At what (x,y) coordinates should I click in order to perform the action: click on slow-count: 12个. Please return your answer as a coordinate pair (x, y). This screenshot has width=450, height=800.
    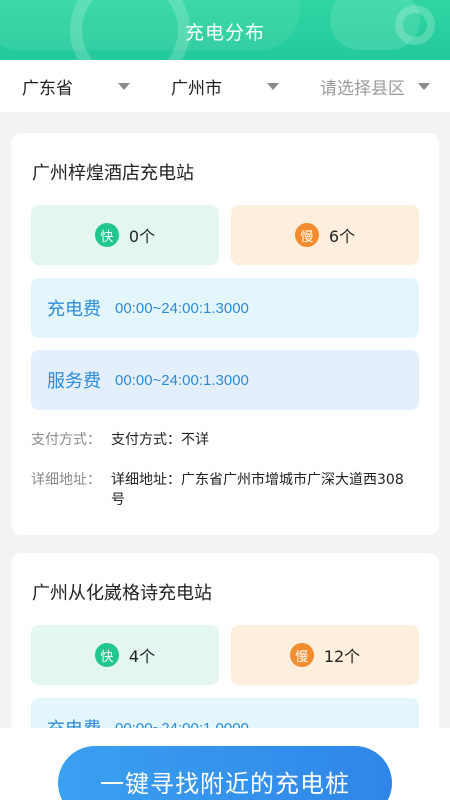
    Looking at the image, I should click on (342, 656).